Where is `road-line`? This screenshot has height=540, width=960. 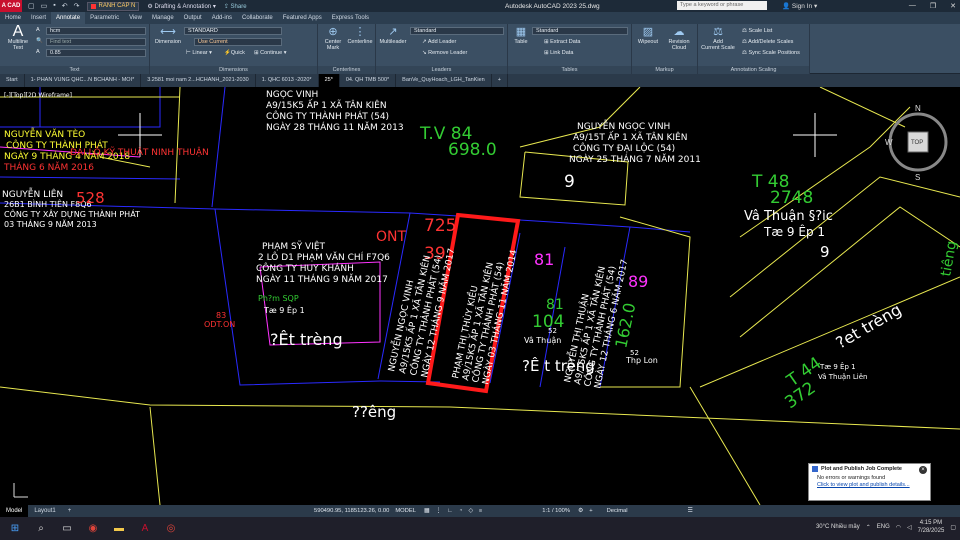
road-line is located at coordinates (177, 145).